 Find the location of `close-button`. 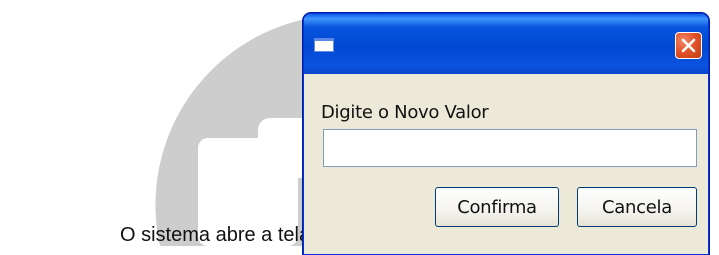

close-button is located at coordinates (688, 45).